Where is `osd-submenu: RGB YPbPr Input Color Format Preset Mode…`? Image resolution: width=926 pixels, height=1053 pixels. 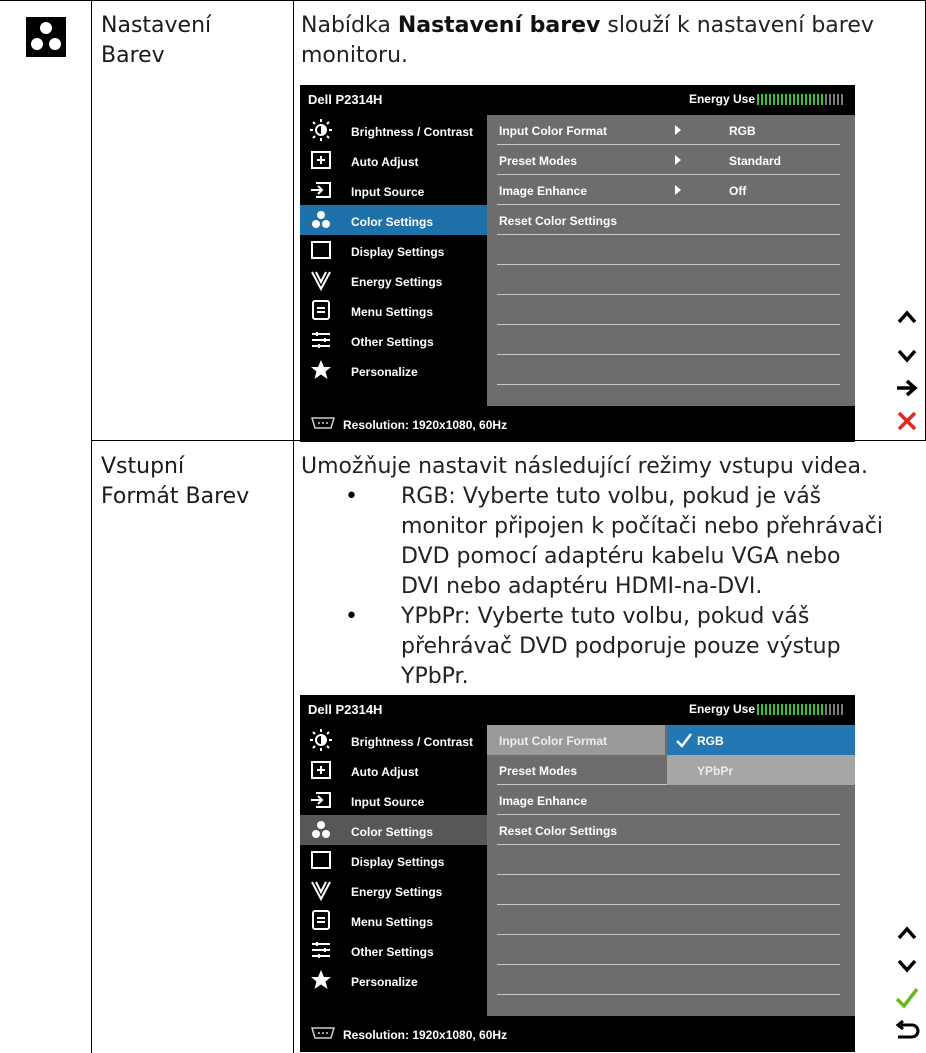
osd-submenu: RGB YPbPr Input Color Format Preset Mode… is located at coordinates (671, 870).